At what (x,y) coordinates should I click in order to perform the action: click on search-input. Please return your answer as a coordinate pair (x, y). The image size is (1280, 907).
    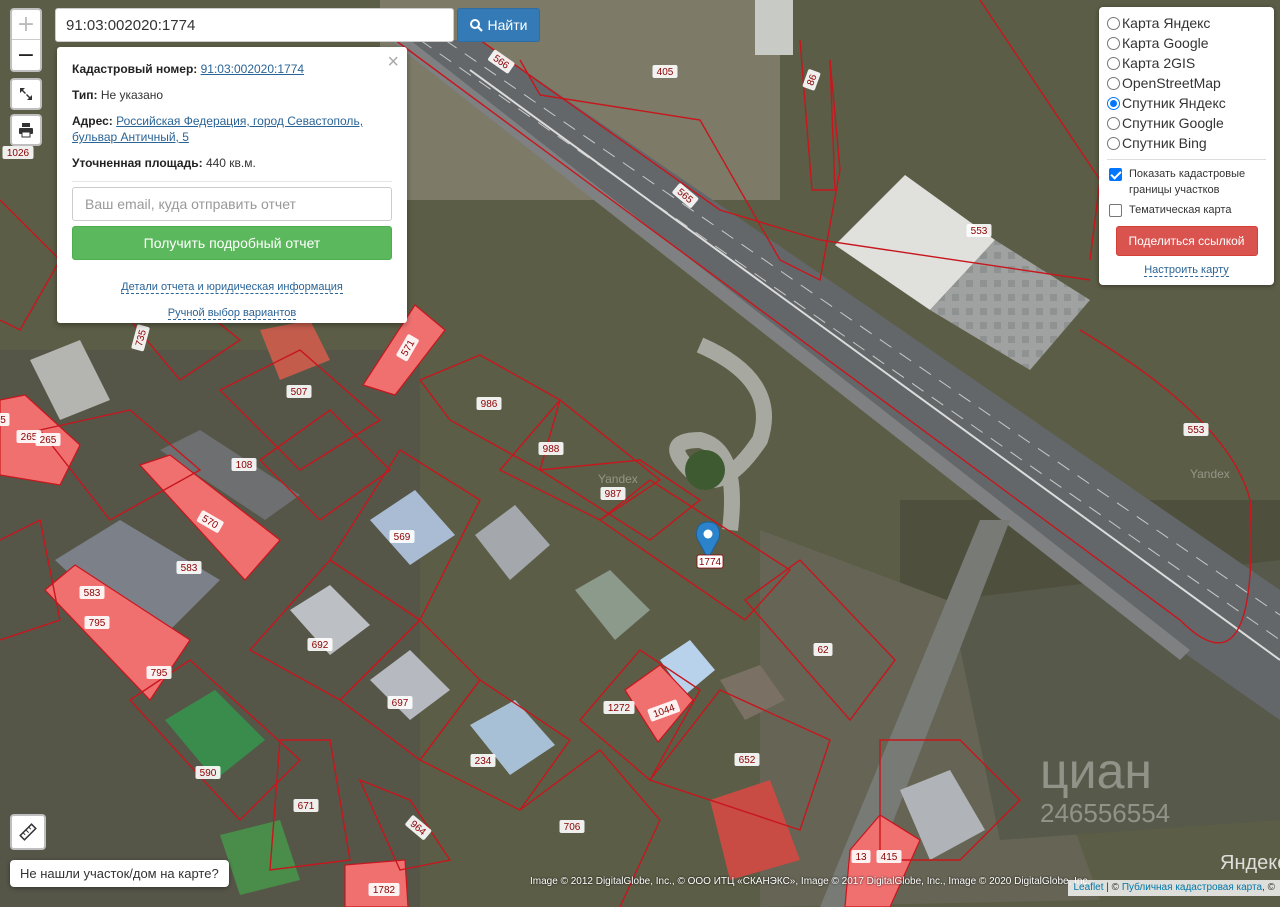
    Looking at the image, I should click on (254, 25).